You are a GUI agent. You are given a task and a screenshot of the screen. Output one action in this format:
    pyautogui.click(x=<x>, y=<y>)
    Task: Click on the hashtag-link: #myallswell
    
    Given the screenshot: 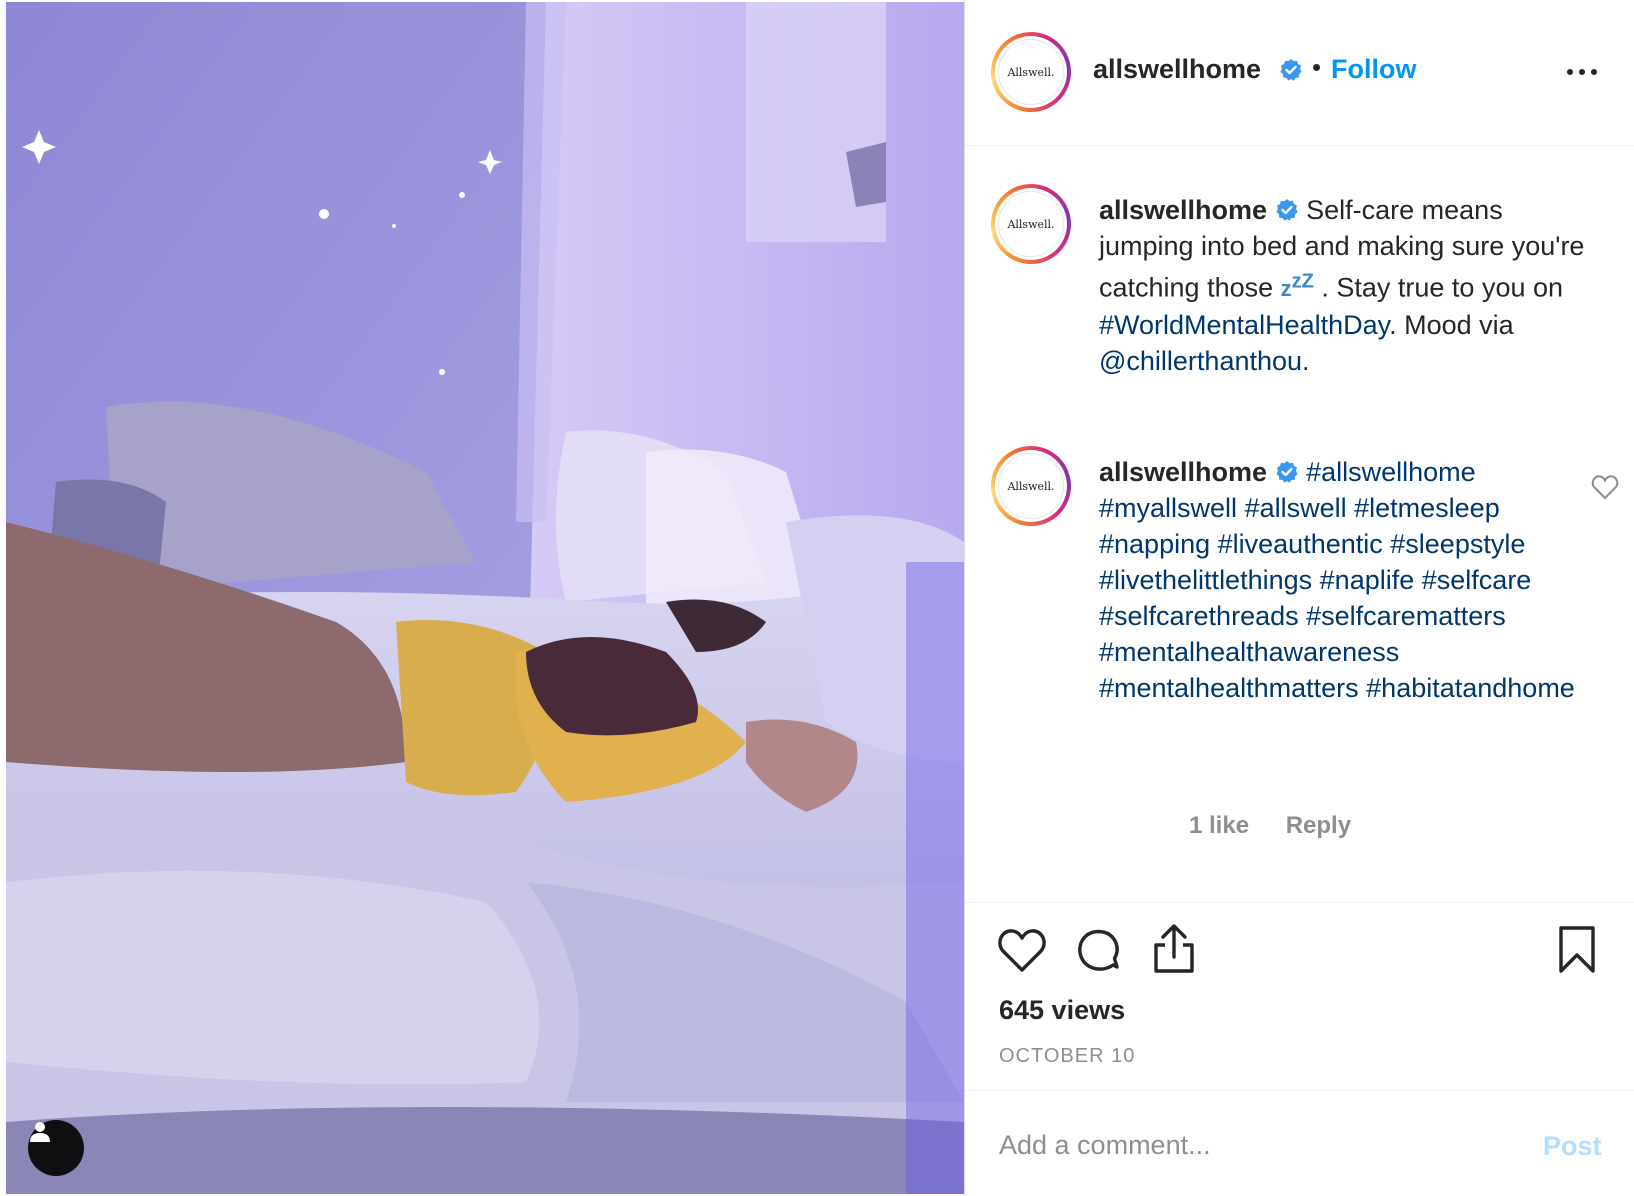 What is the action you would take?
    pyautogui.click(x=1168, y=508)
    